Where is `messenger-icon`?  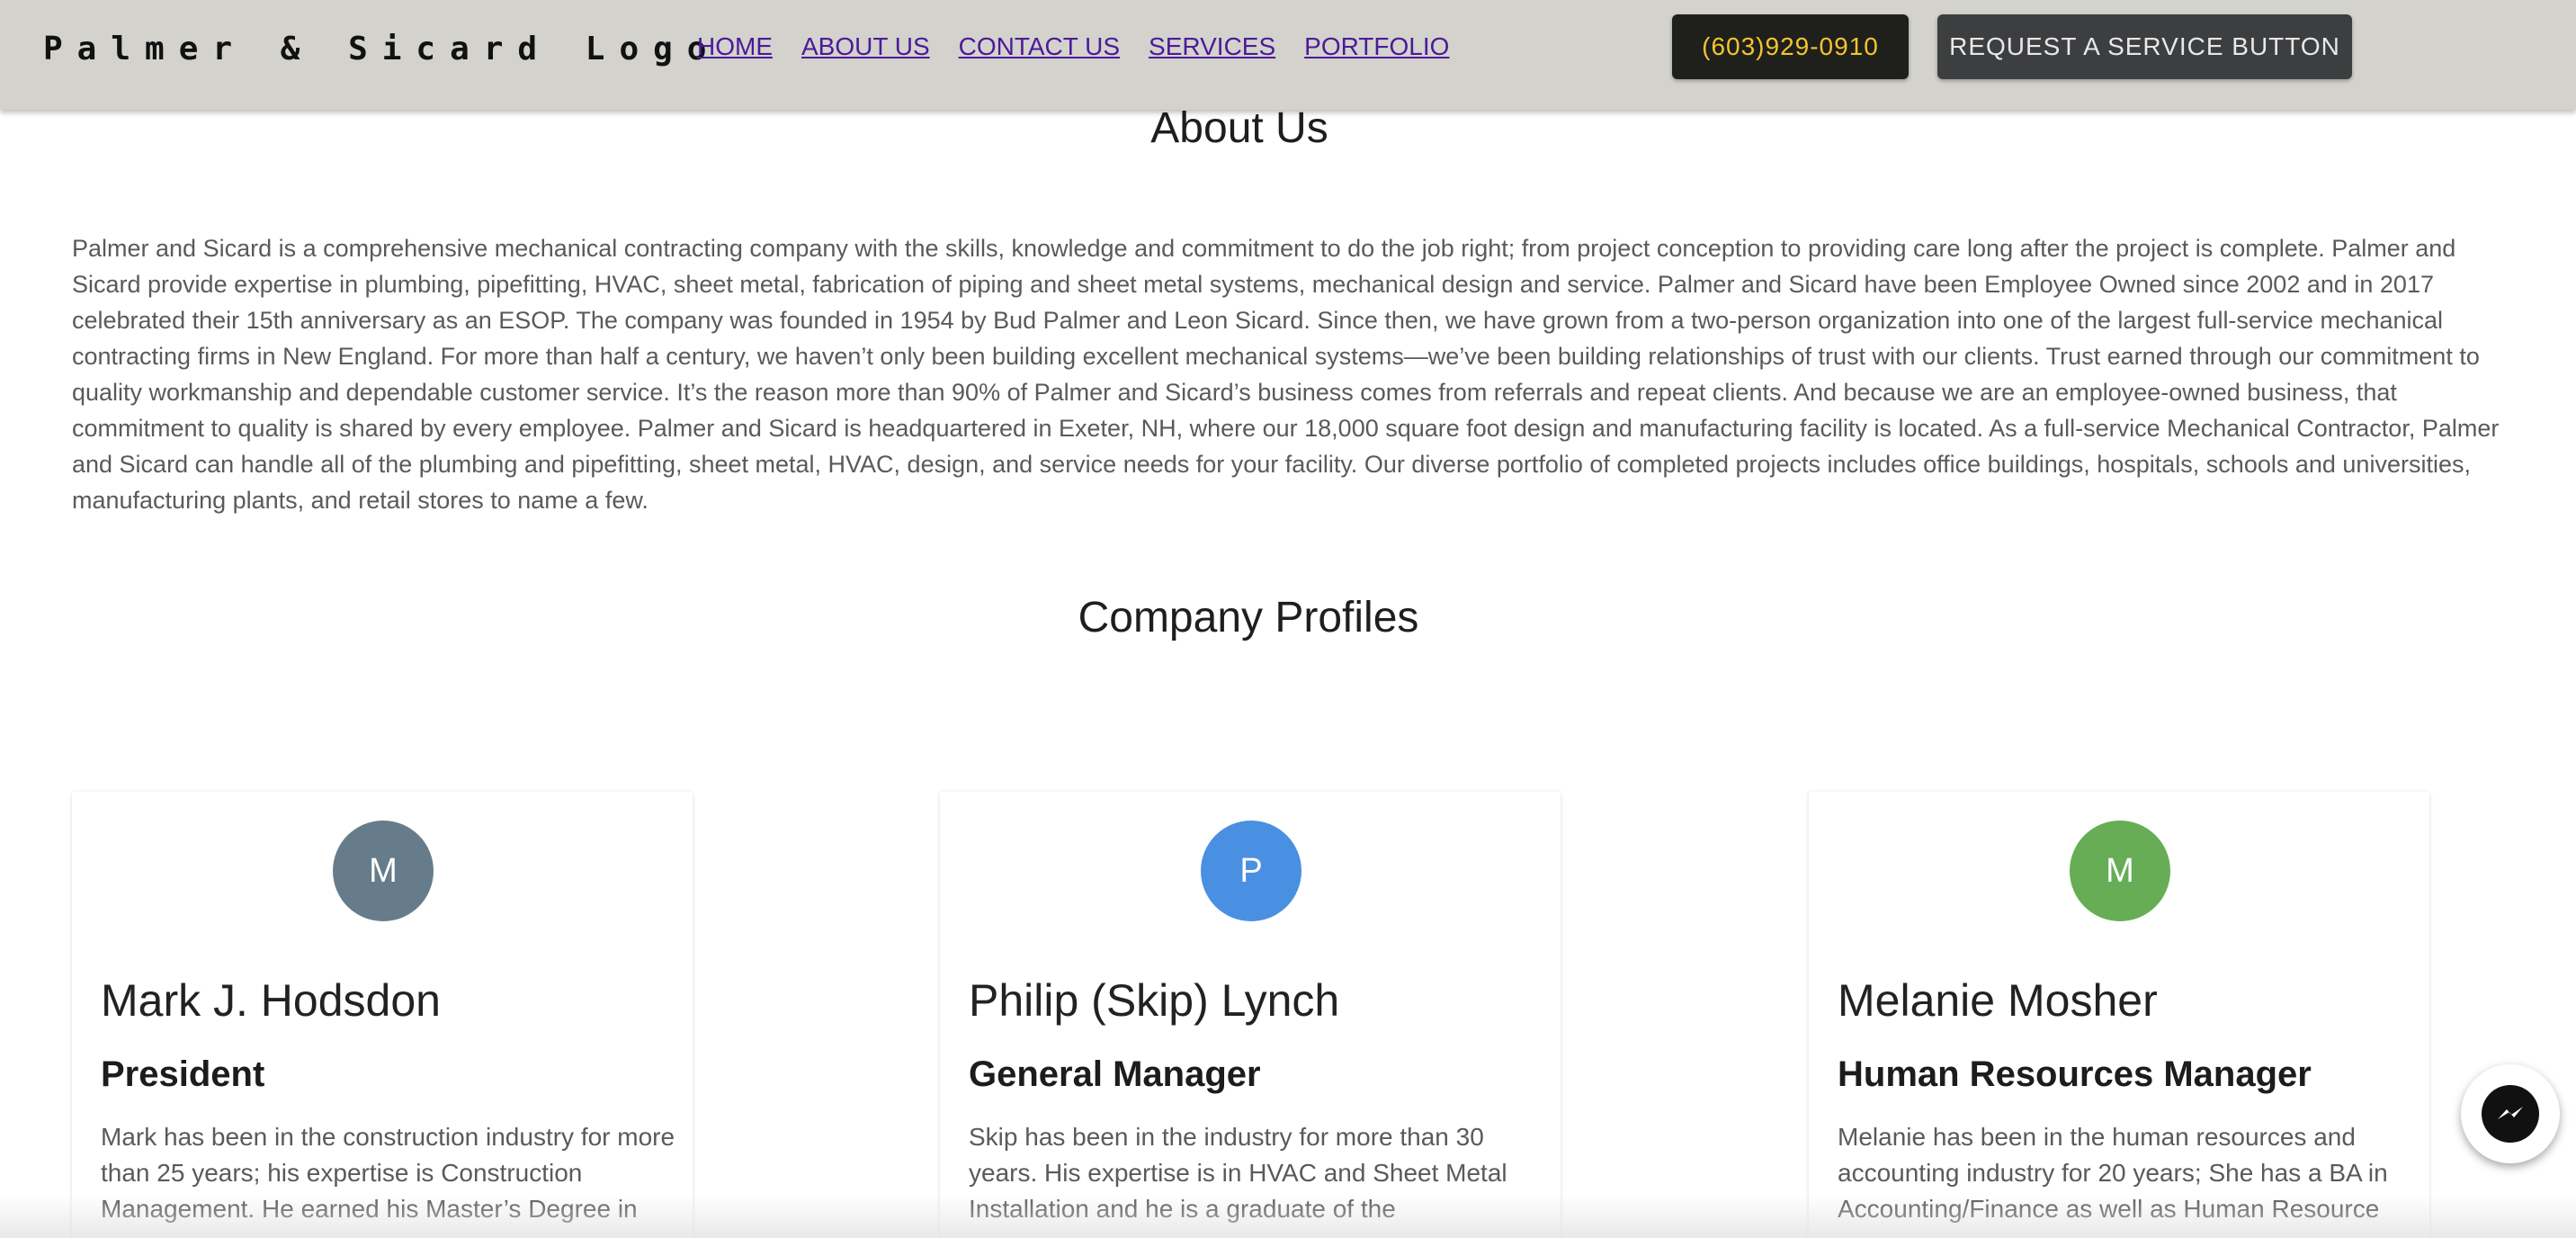
messenger-icon is located at coordinates (2510, 1114).